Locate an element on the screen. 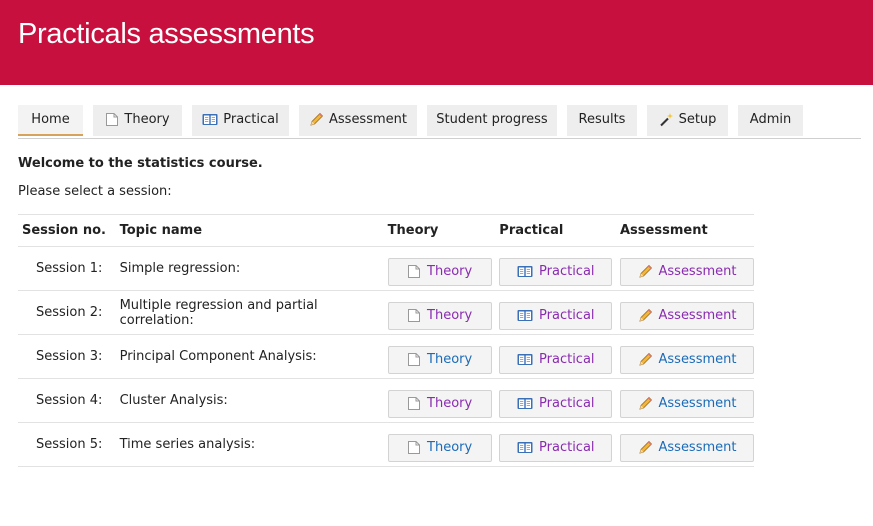 This screenshot has height=526, width=873. session-number: Session 1: is located at coordinates (69, 268).